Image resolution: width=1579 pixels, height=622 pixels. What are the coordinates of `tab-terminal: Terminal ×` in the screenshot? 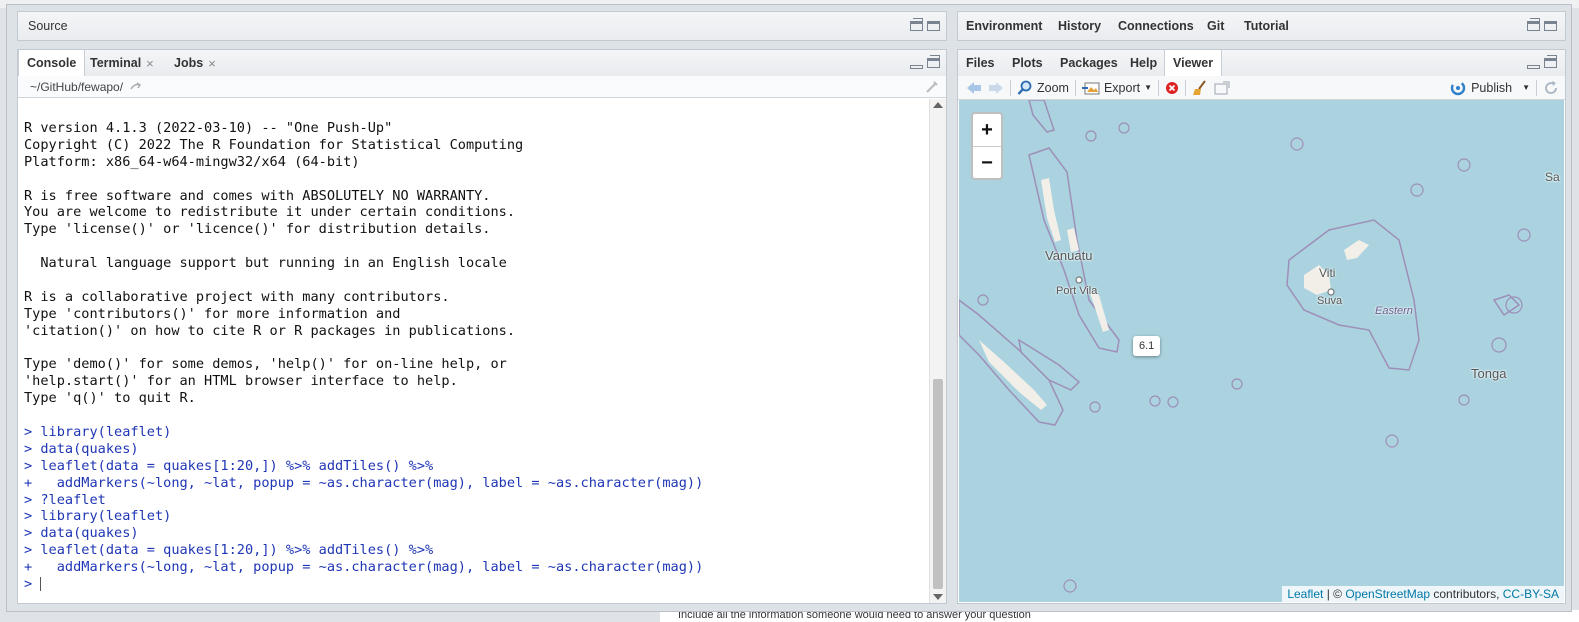 It's located at (122, 63).